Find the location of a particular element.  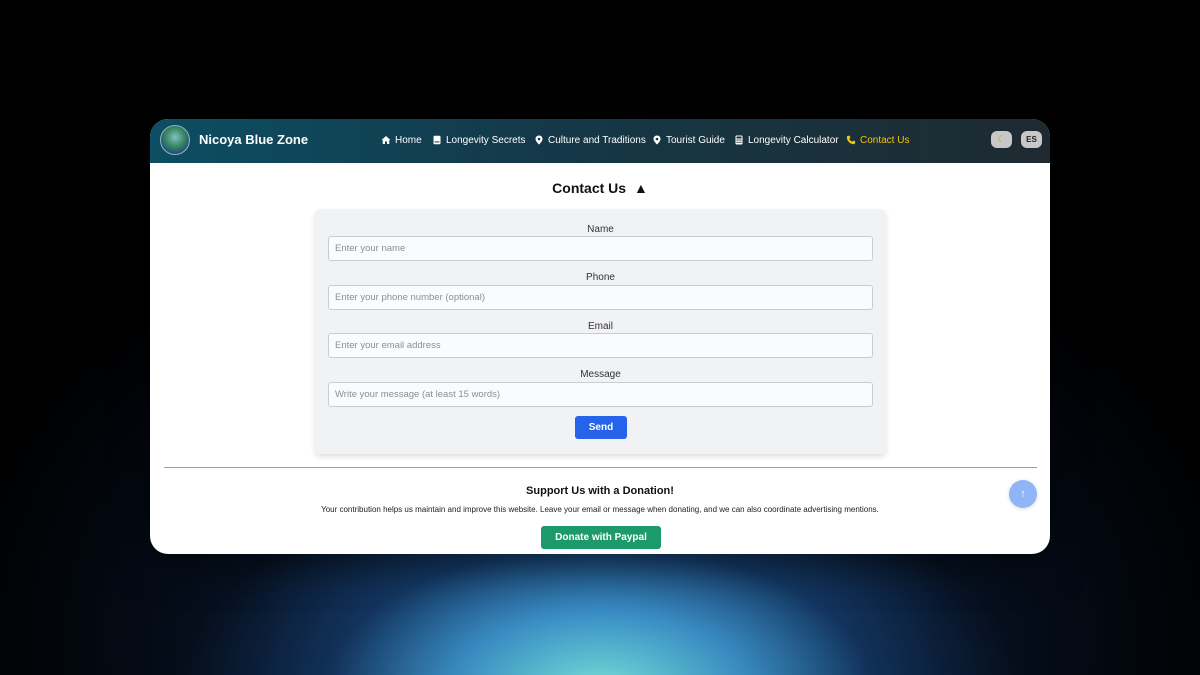

language-label: ES is located at coordinates (1031, 139).